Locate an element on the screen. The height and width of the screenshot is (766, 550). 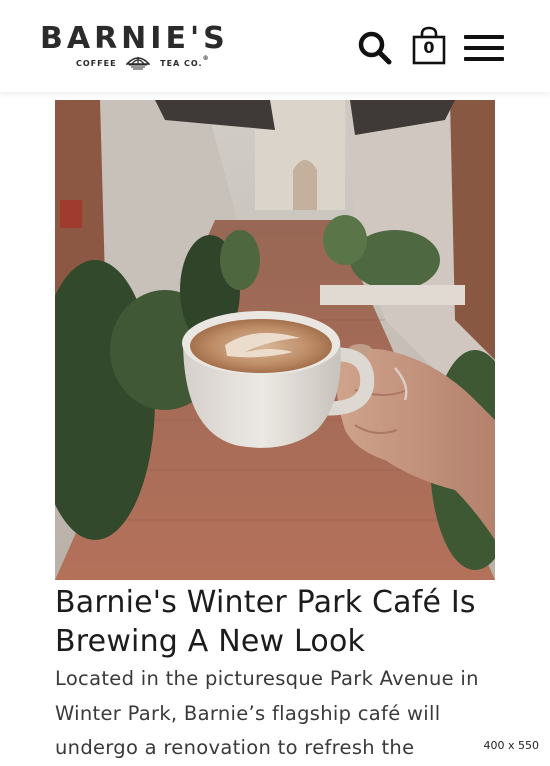
logo-tea-text: TEA CO. is located at coordinates (181, 63).